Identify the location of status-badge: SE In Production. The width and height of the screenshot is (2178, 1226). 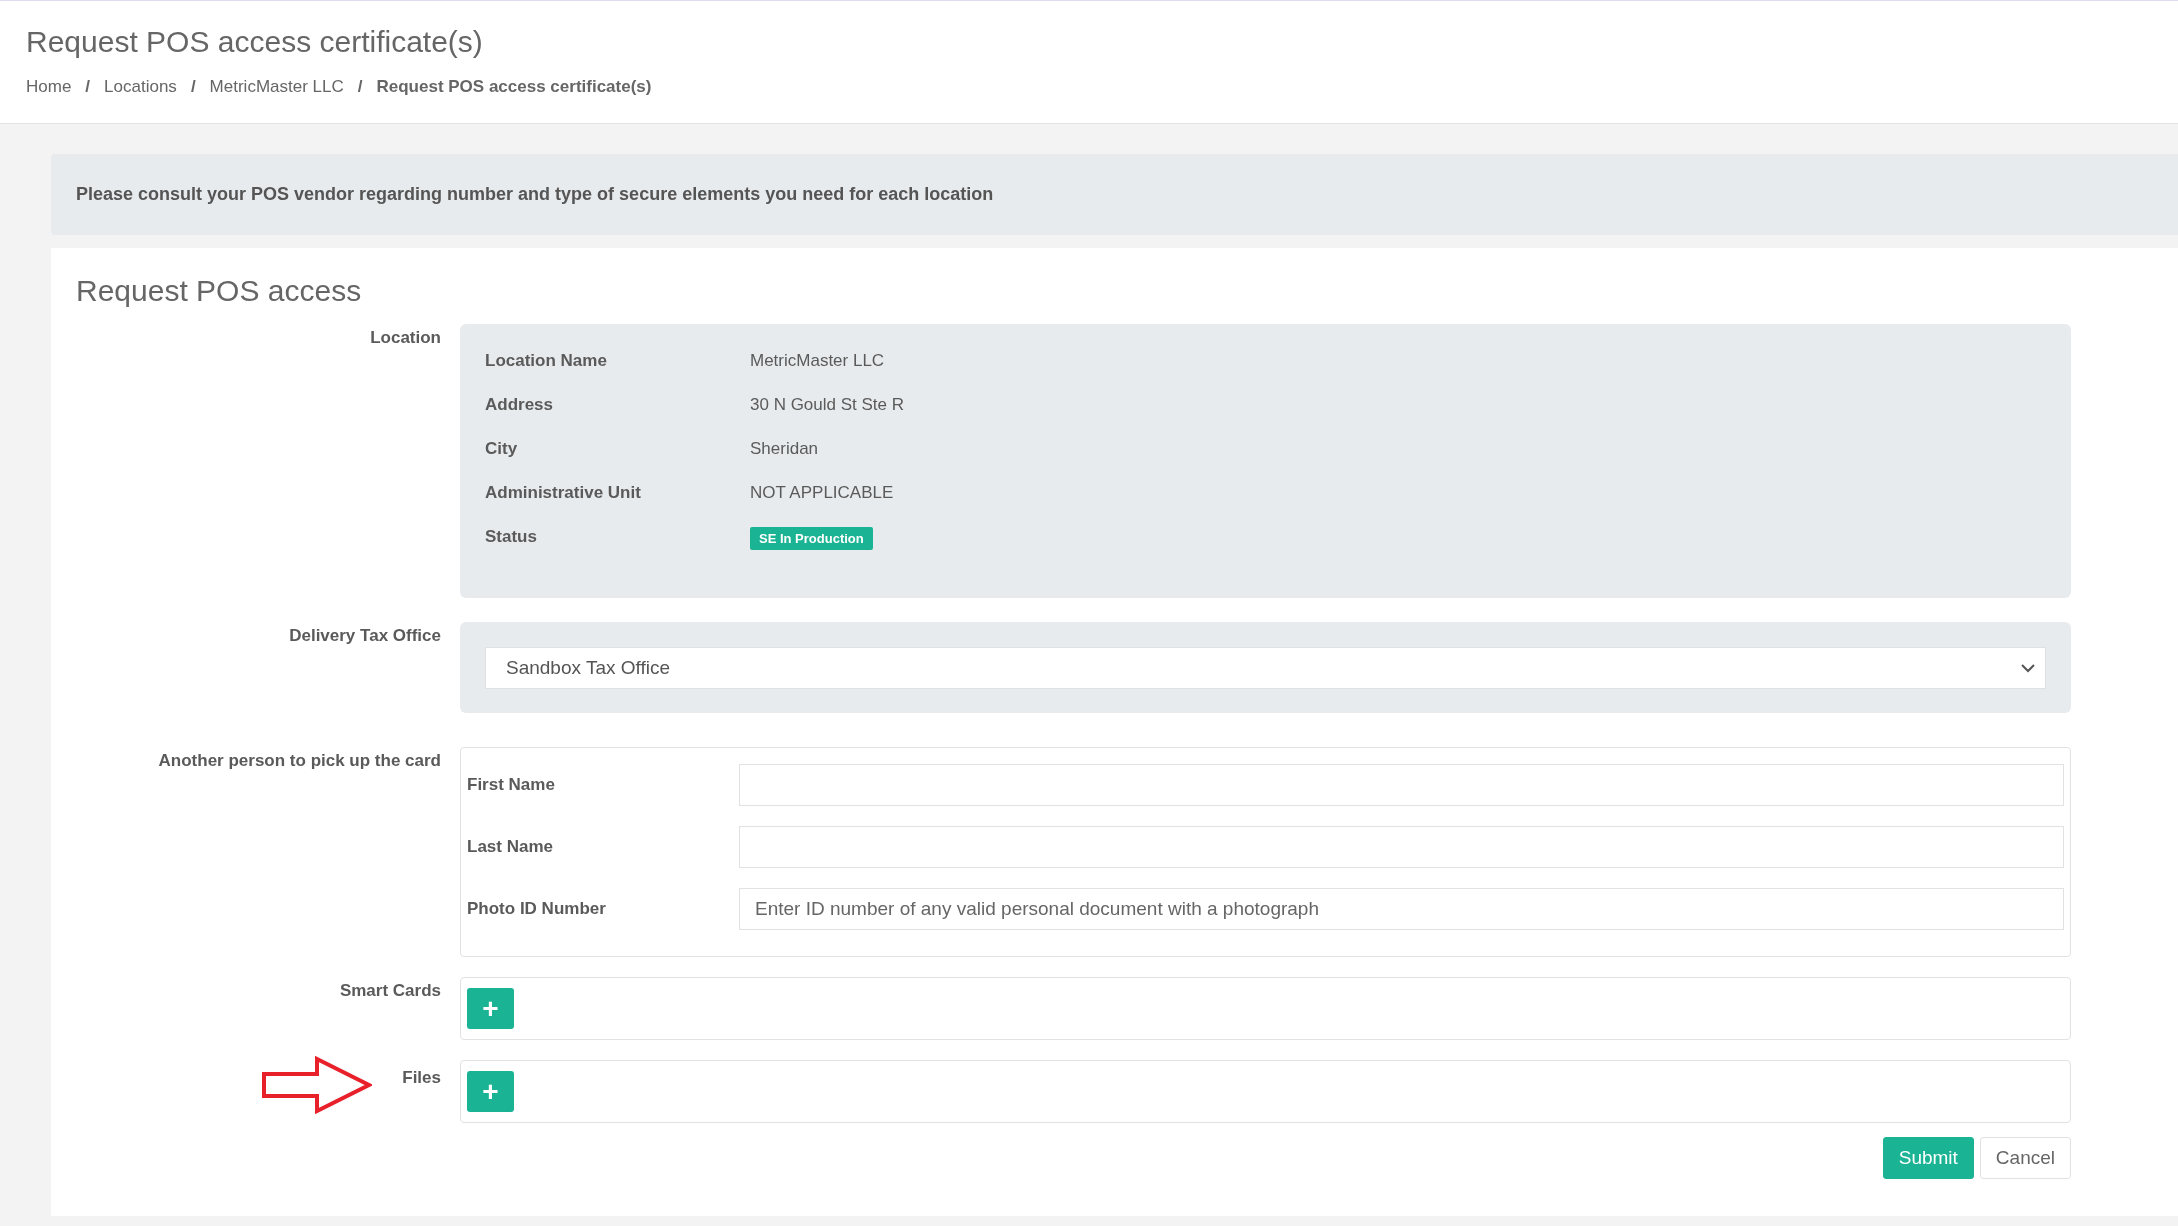
(811, 538).